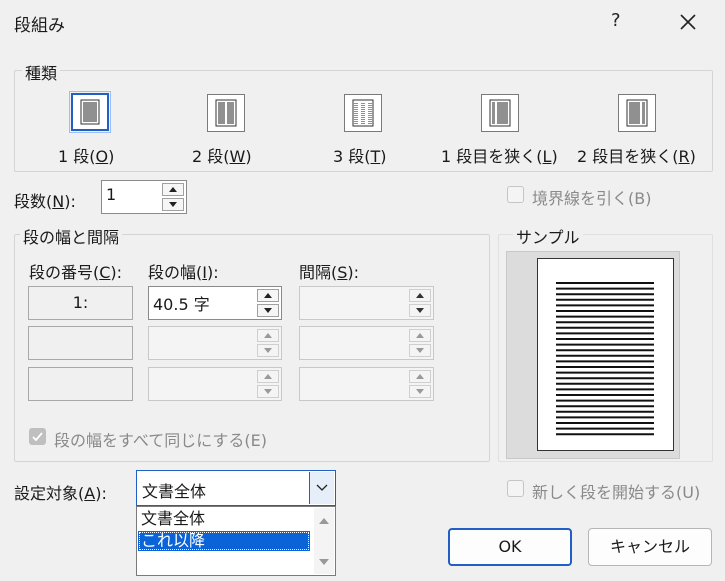 This screenshot has width=725, height=581. What do you see at coordinates (39, 26) in the screenshot?
I see `dialog-title: 段組み` at bounding box center [39, 26].